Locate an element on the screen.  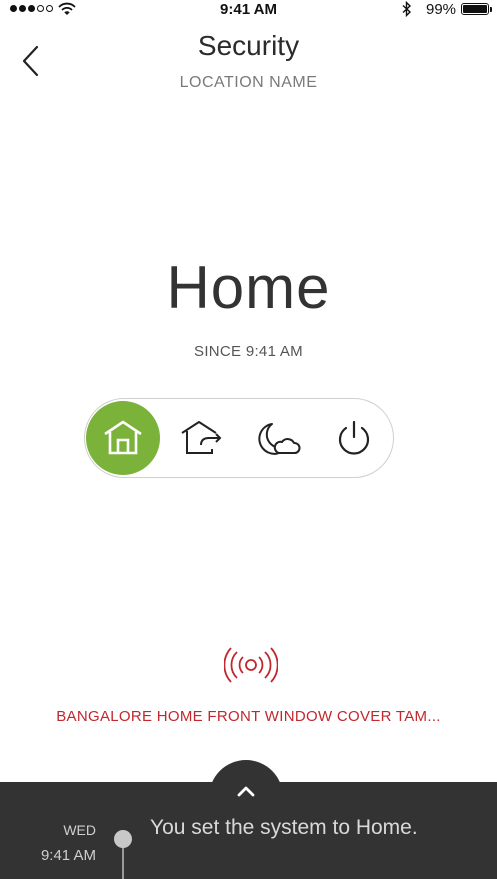
bluetooth-icon is located at coordinates (407, 9).